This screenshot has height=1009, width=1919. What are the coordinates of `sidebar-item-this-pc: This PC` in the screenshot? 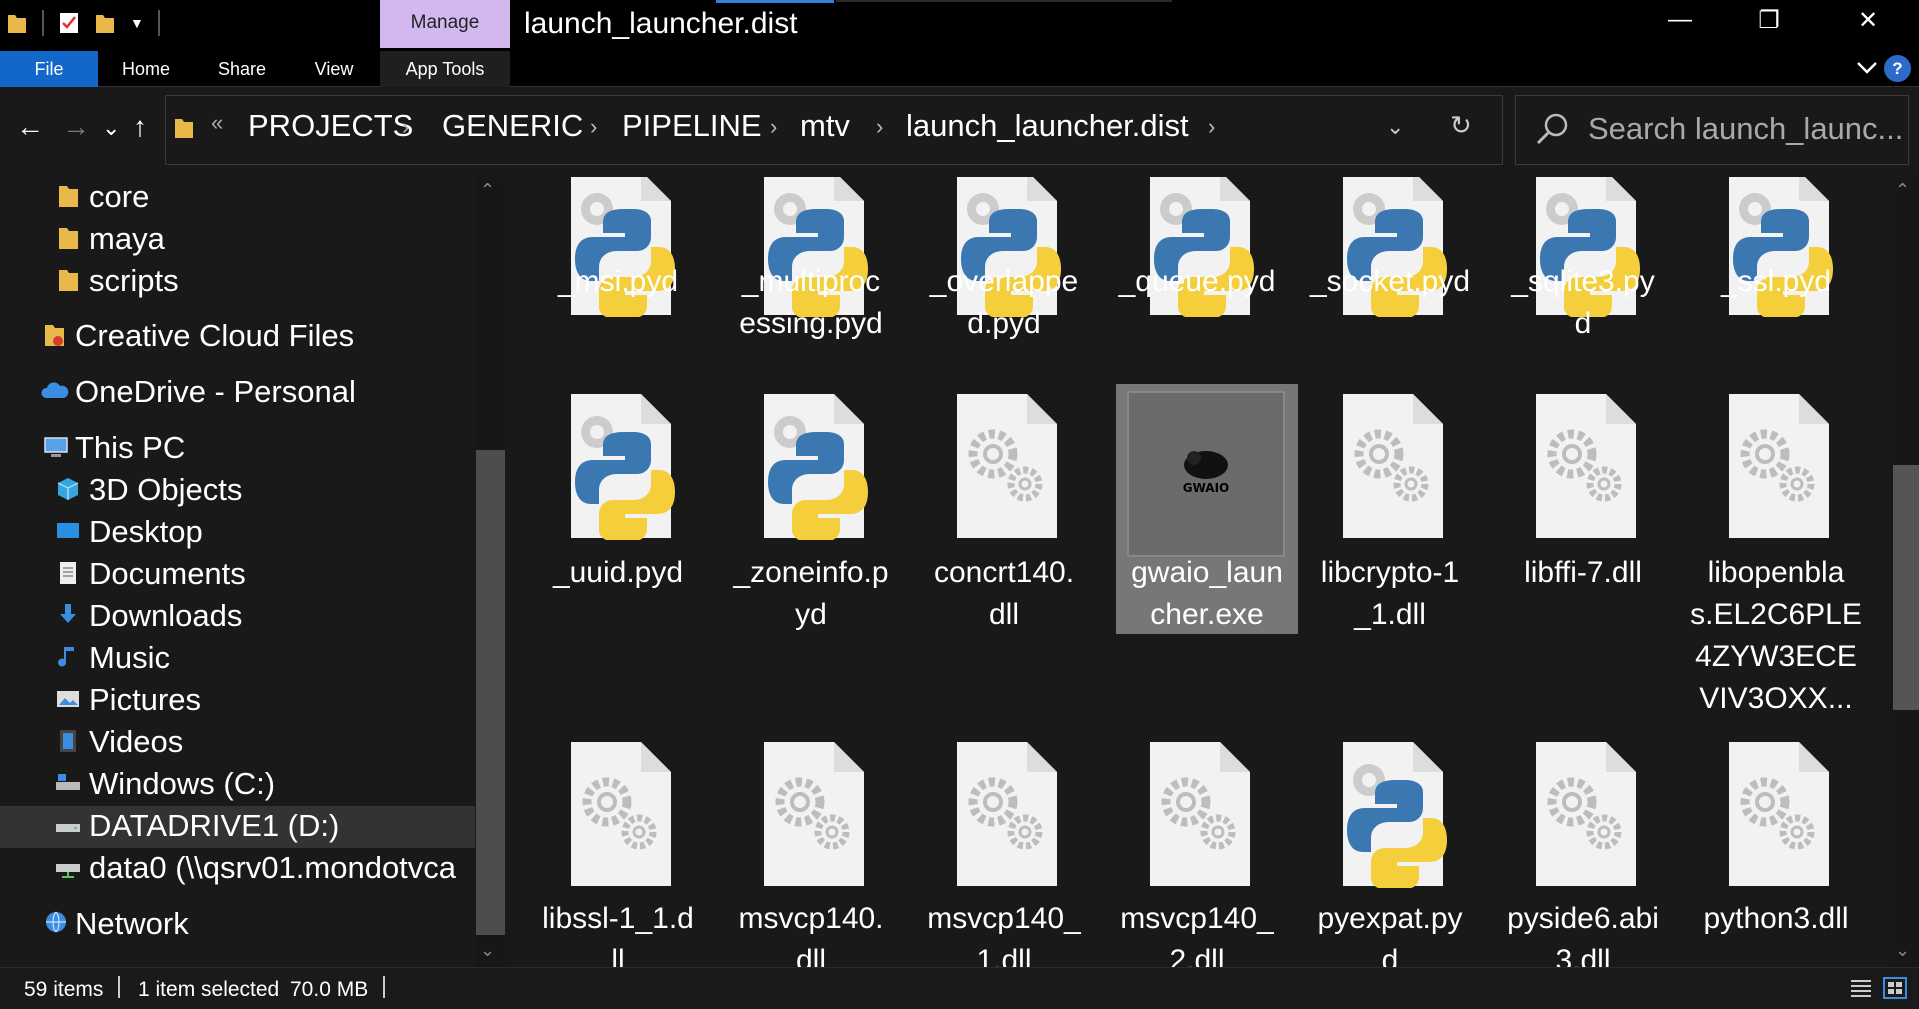 It's located at (237, 449).